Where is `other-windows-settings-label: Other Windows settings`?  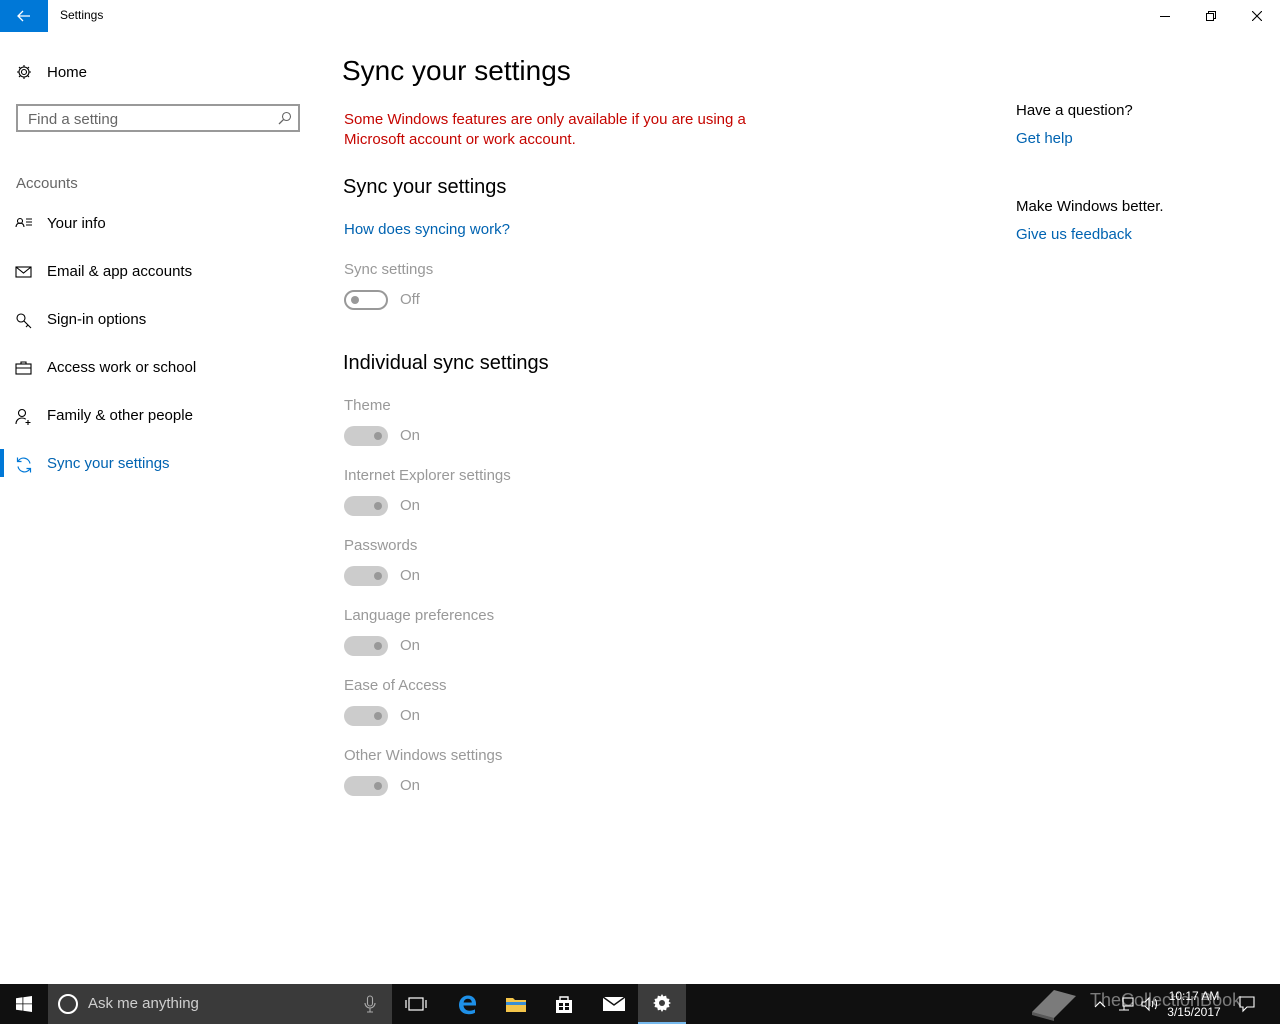
other-windows-settings-label: Other Windows settings is located at coordinates (423, 755).